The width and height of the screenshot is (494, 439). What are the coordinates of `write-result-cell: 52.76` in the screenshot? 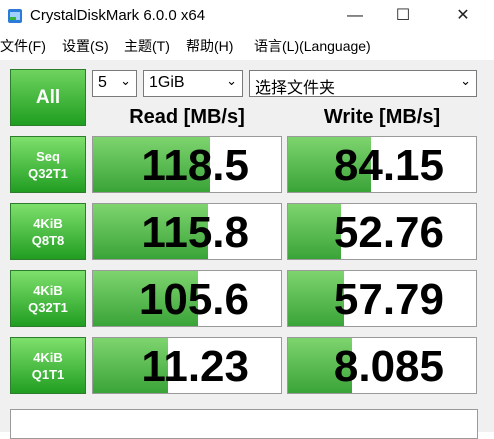 It's located at (382, 231).